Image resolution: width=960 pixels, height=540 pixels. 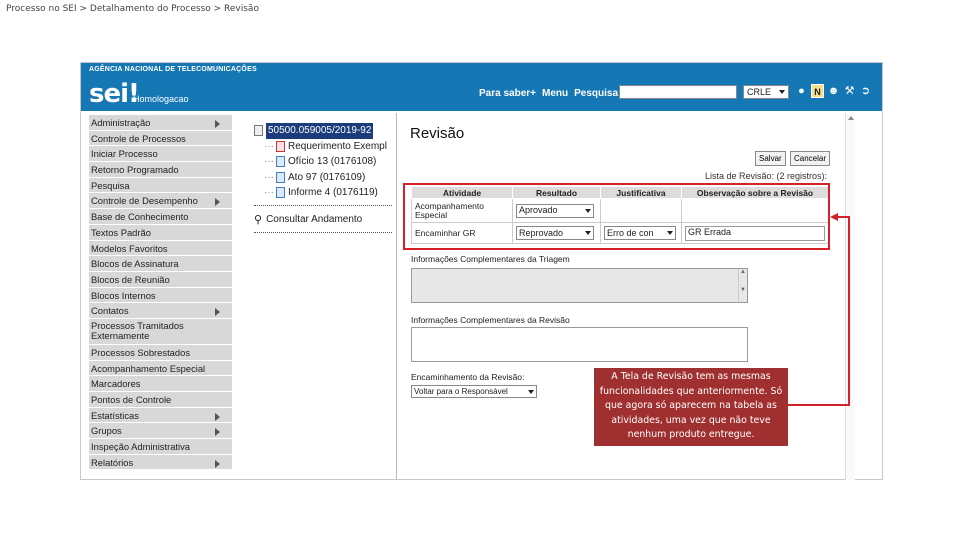 I want to click on sidebar-item-controle-desempenho: Controle de Desempenho, so click(x=160, y=201).